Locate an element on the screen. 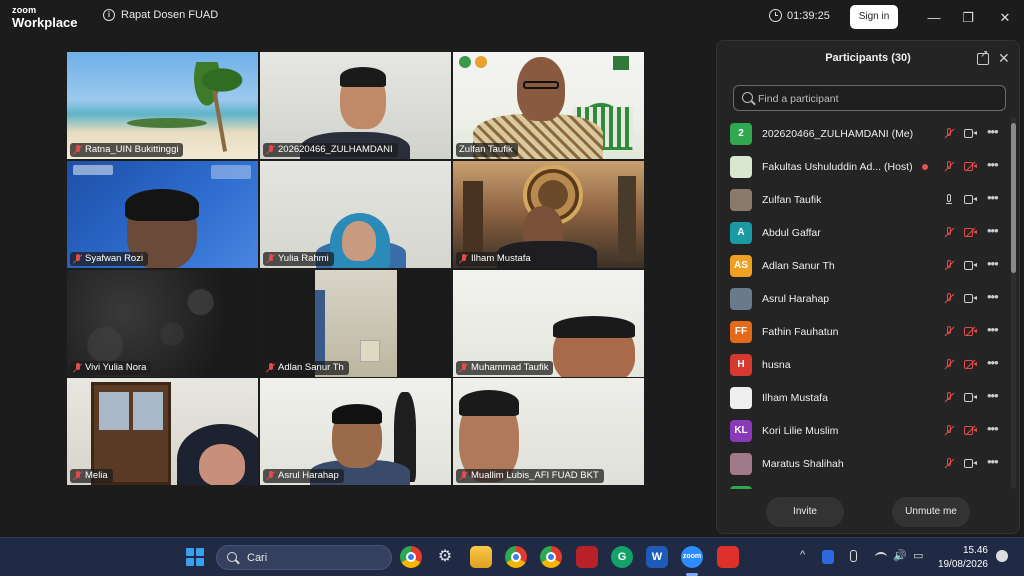  video-tile: Melia is located at coordinates (162, 431).